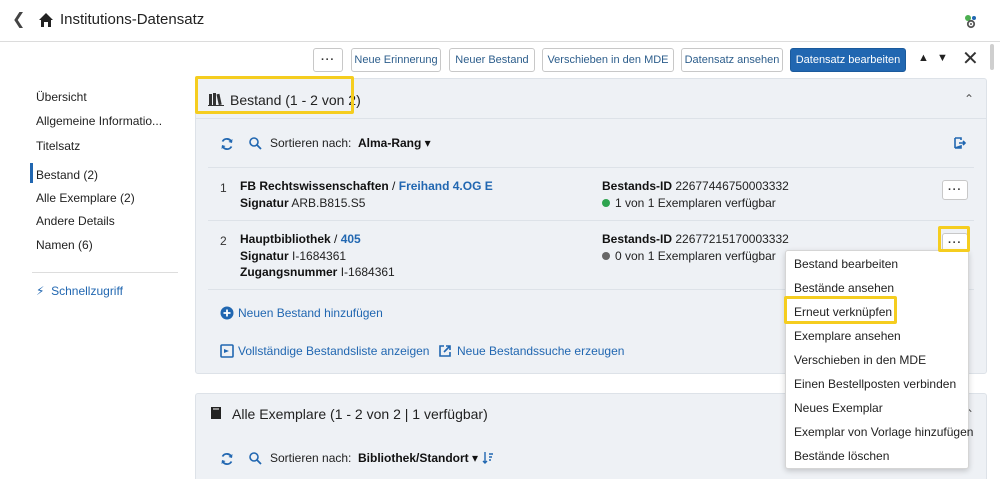 This screenshot has width=1000, height=479. I want to click on list-icon, so click(227, 351).